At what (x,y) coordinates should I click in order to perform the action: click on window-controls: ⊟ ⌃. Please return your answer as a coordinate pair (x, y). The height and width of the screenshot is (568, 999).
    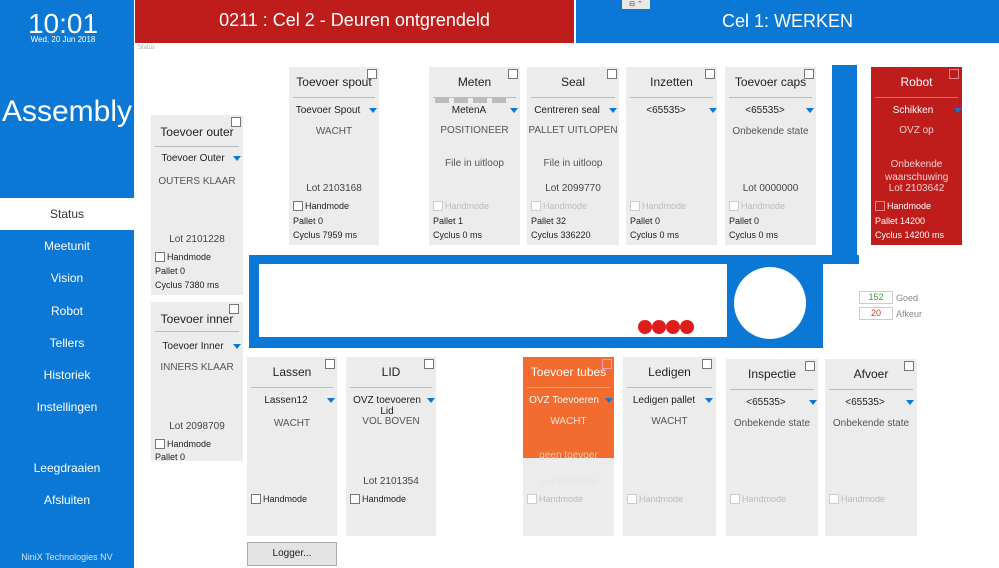
    Looking at the image, I should click on (636, 4).